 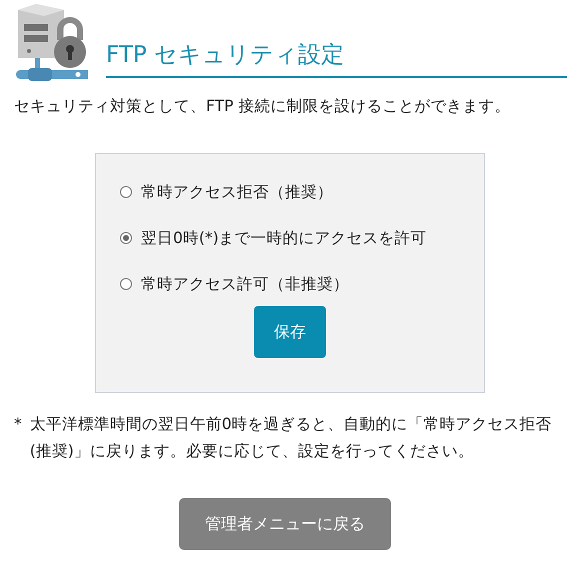 What do you see at coordinates (237, 192) in the screenshot?
I see `option-label: 常時アクセス拒否（推奨）` at bounding box center [237, 192].